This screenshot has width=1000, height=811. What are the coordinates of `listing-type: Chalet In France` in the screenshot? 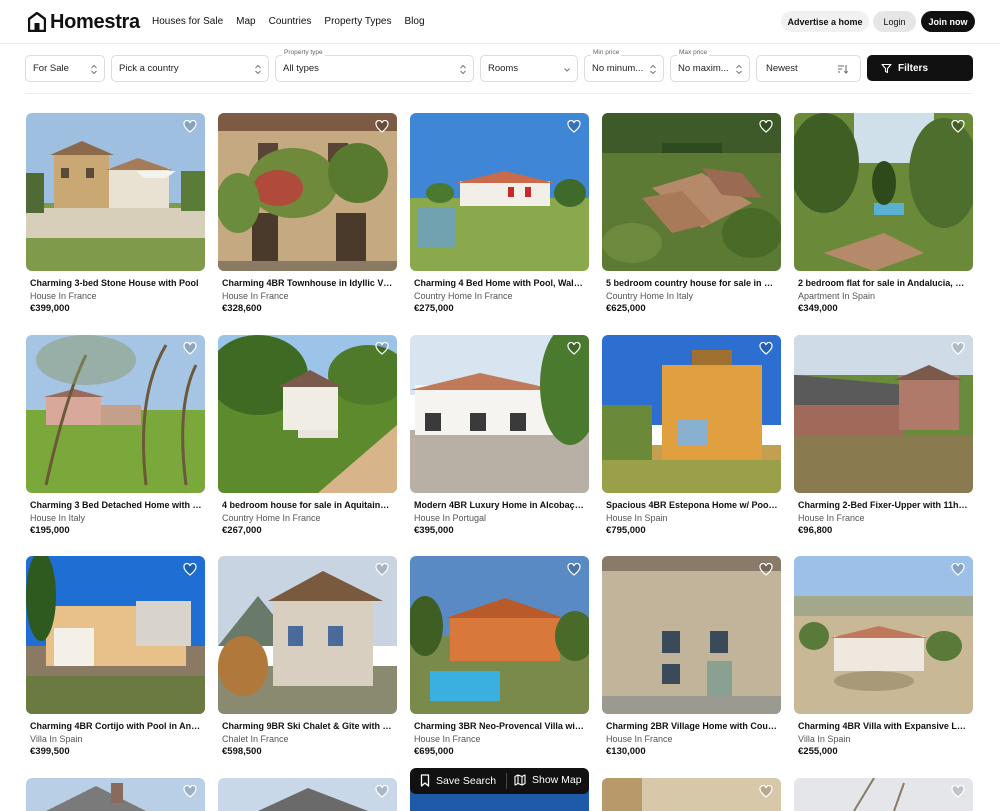 It's located at (255, 739).